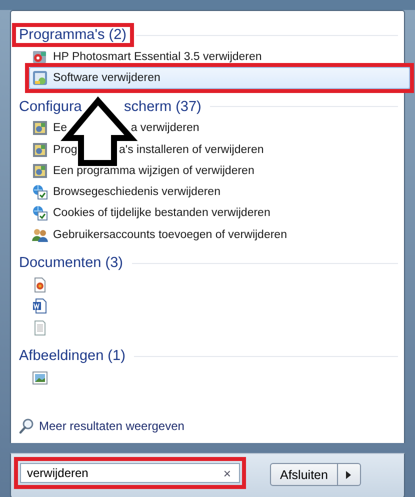 The image size is (415, 497). Describe the element at coordinates (304, 474) in the screenshot. I see `shutdown-button: Afsluiten` at that location.